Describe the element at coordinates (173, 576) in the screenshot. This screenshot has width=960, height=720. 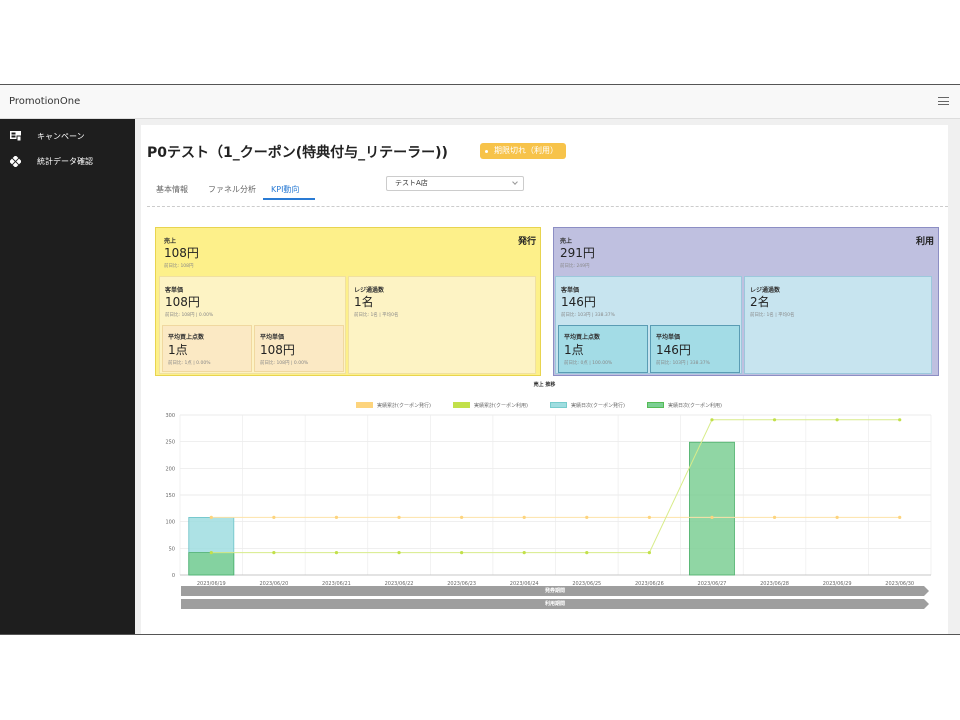
I see `y-tick-label: 0` at that location.